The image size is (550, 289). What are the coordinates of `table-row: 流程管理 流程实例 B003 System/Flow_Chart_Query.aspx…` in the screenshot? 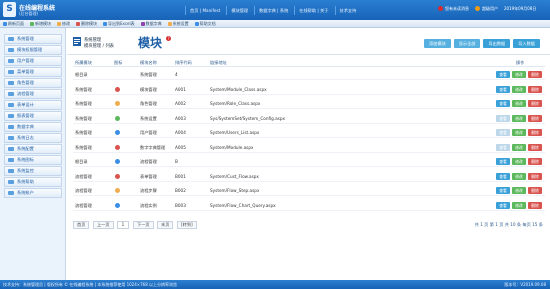 It's located at (309, 205).